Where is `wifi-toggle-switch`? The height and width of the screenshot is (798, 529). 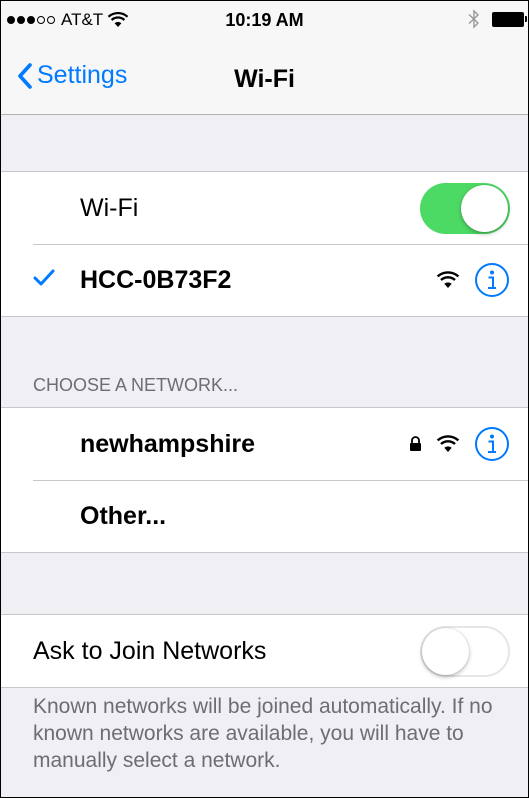
wifi-toggle-switch is located at coordinates (465, 208).